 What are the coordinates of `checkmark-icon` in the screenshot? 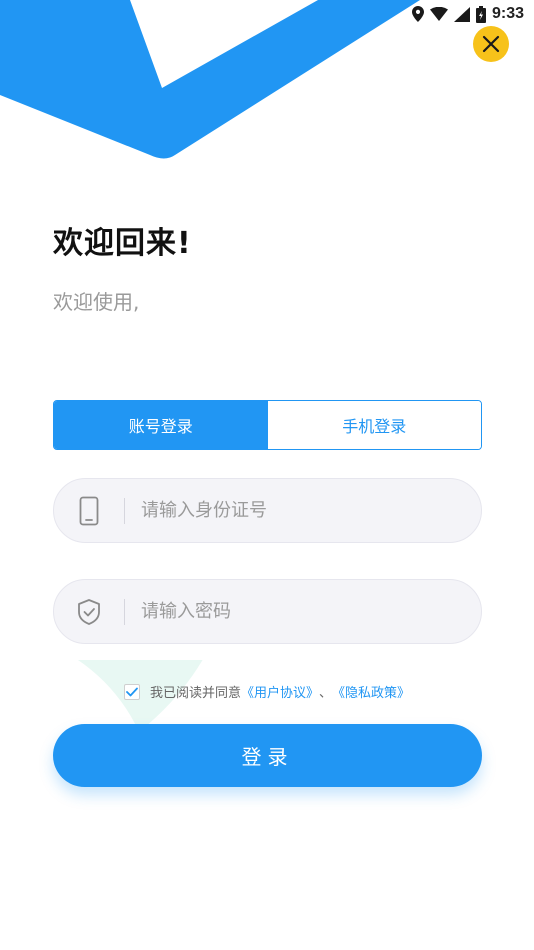 It's located at (132, 691).